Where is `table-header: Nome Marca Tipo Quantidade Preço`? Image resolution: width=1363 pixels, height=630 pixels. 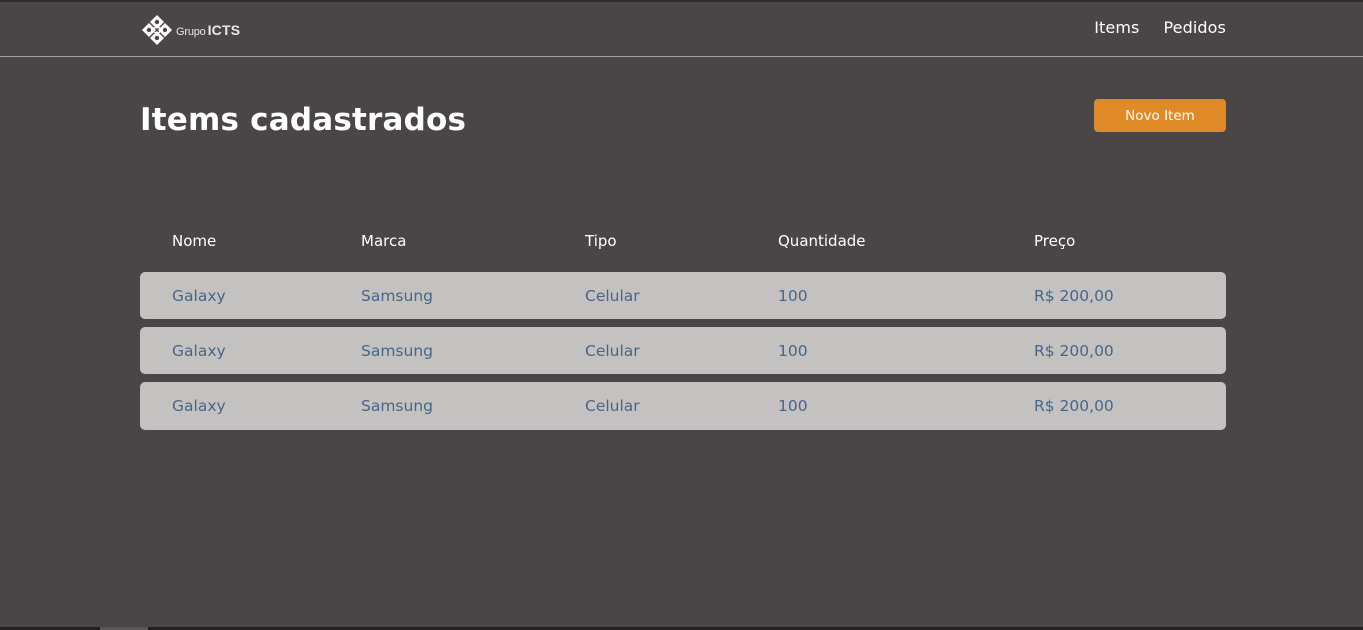
table-header: Nome Marca Tipo Quantidade Preço is located at coordinates (683, 241).